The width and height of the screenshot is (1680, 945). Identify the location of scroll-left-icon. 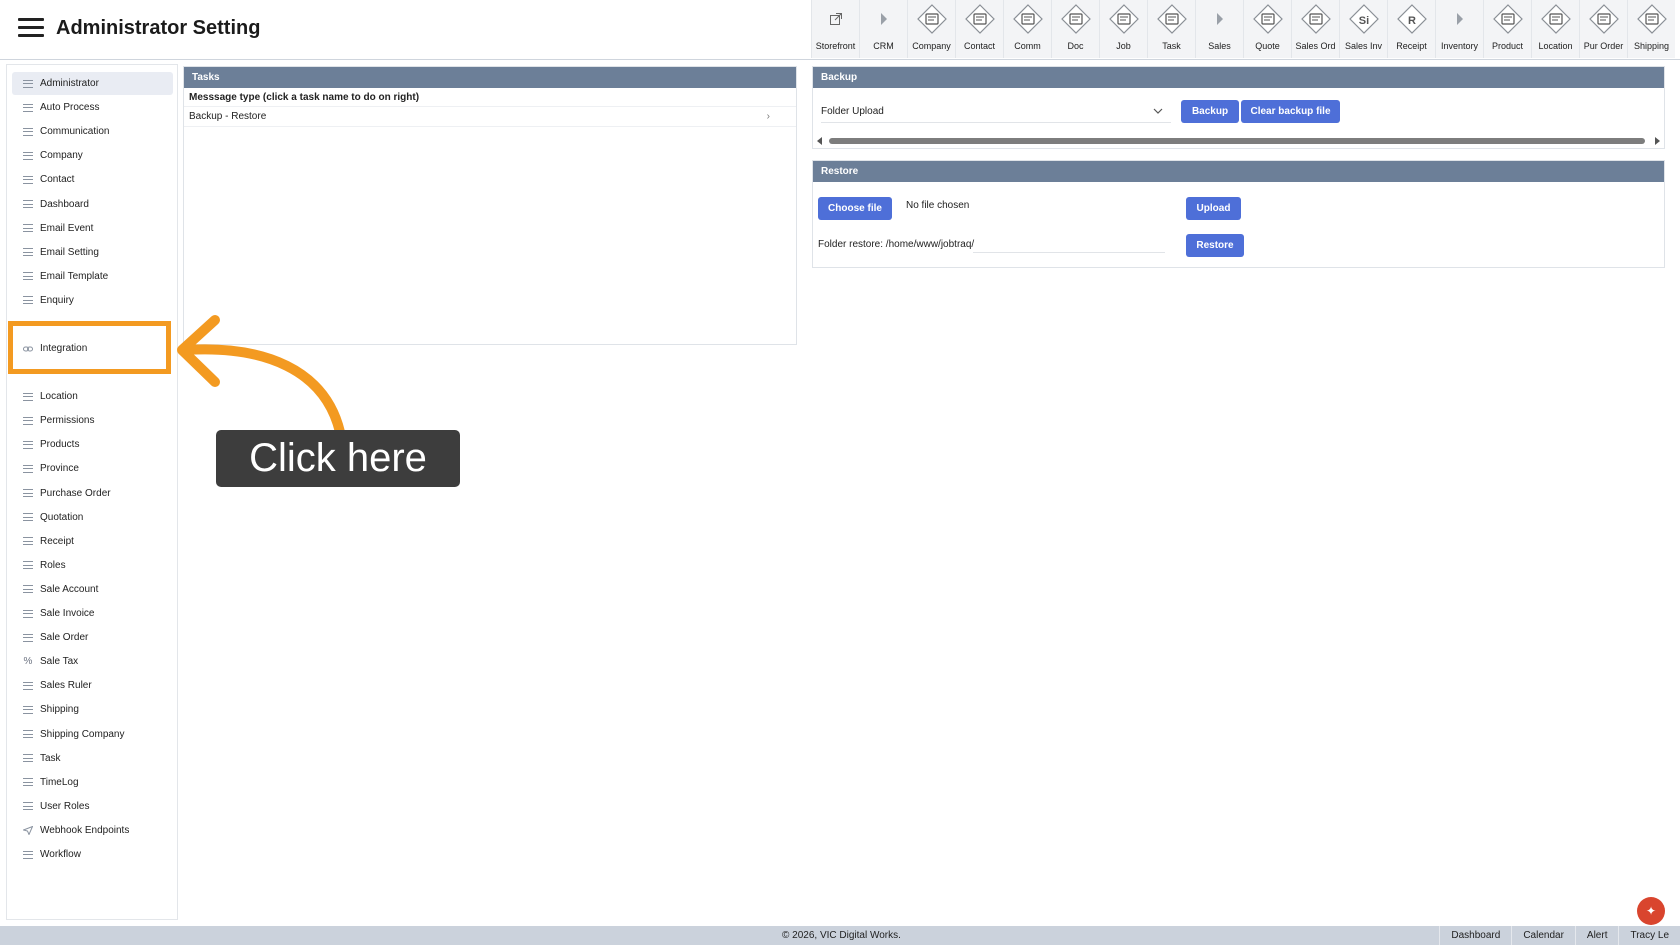
(819, 141).